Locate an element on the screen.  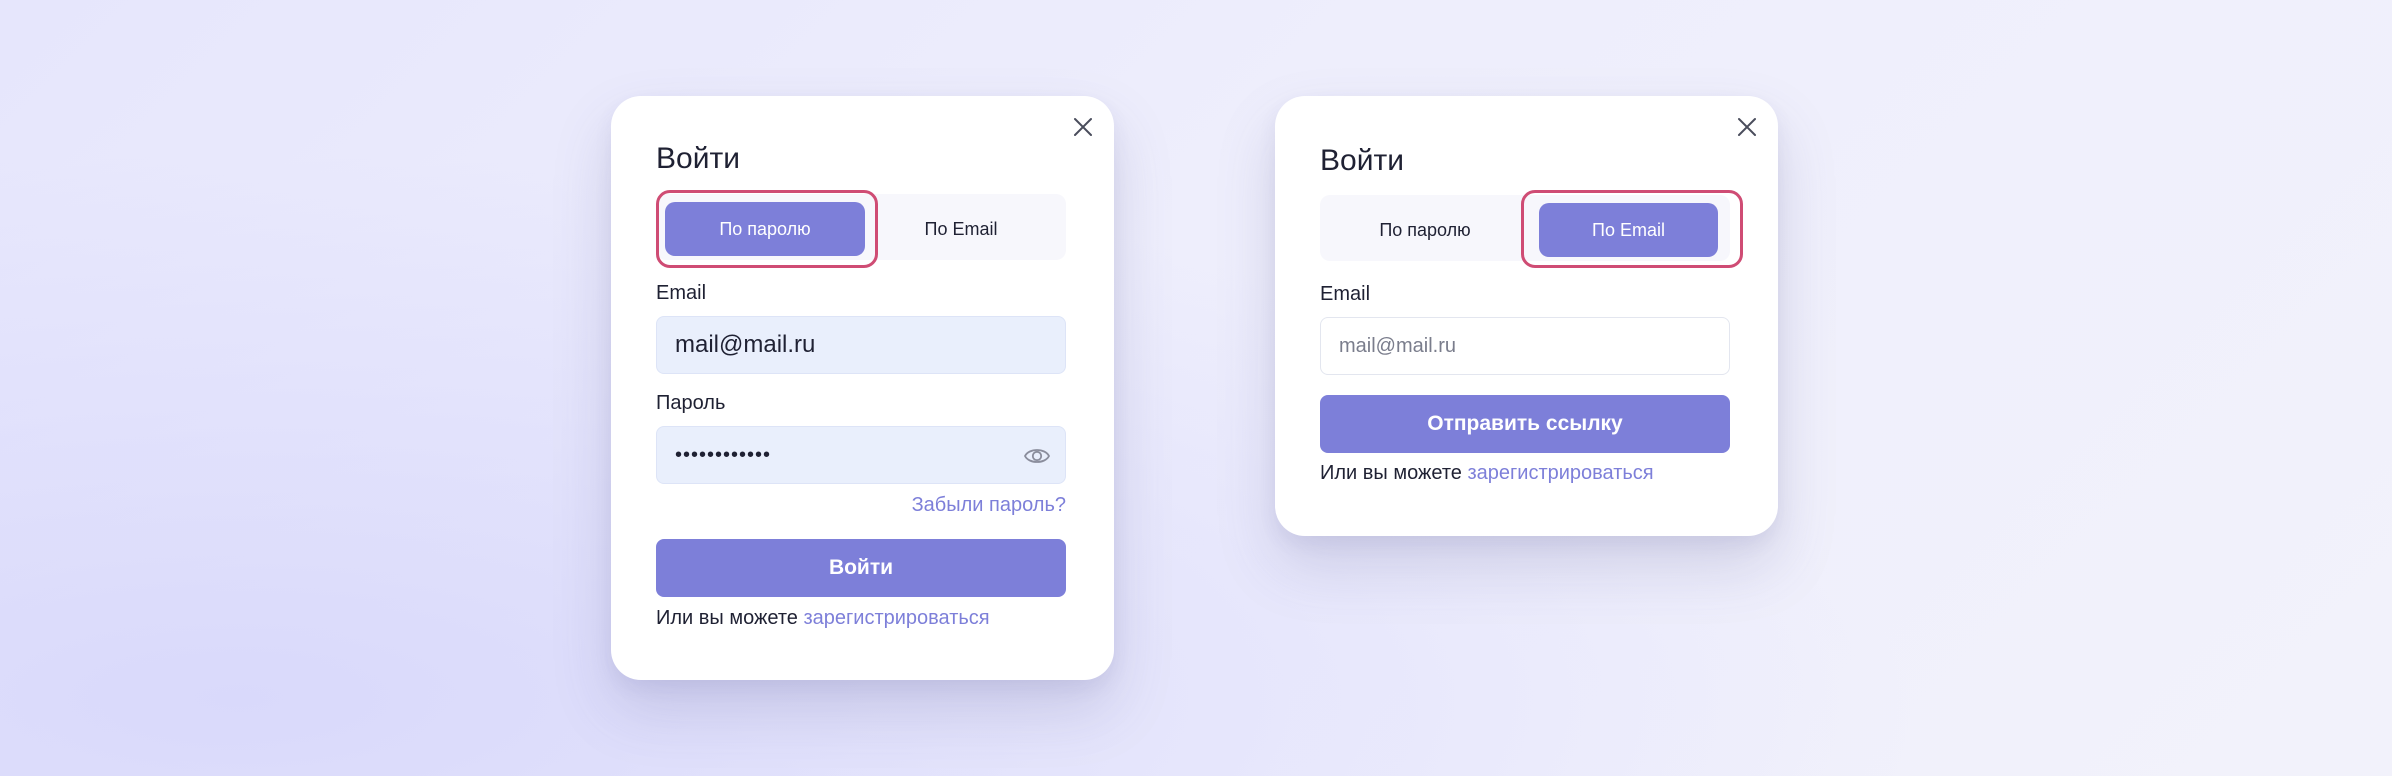
forgot-password-link: Забыли пароль? is located at coordinates (989, 505).